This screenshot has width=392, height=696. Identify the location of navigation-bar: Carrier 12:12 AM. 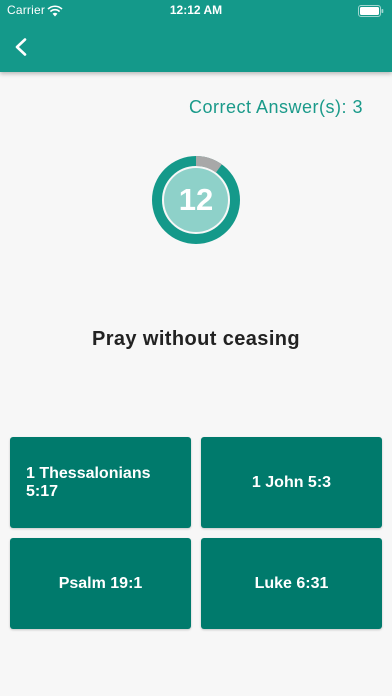
(196, 36).